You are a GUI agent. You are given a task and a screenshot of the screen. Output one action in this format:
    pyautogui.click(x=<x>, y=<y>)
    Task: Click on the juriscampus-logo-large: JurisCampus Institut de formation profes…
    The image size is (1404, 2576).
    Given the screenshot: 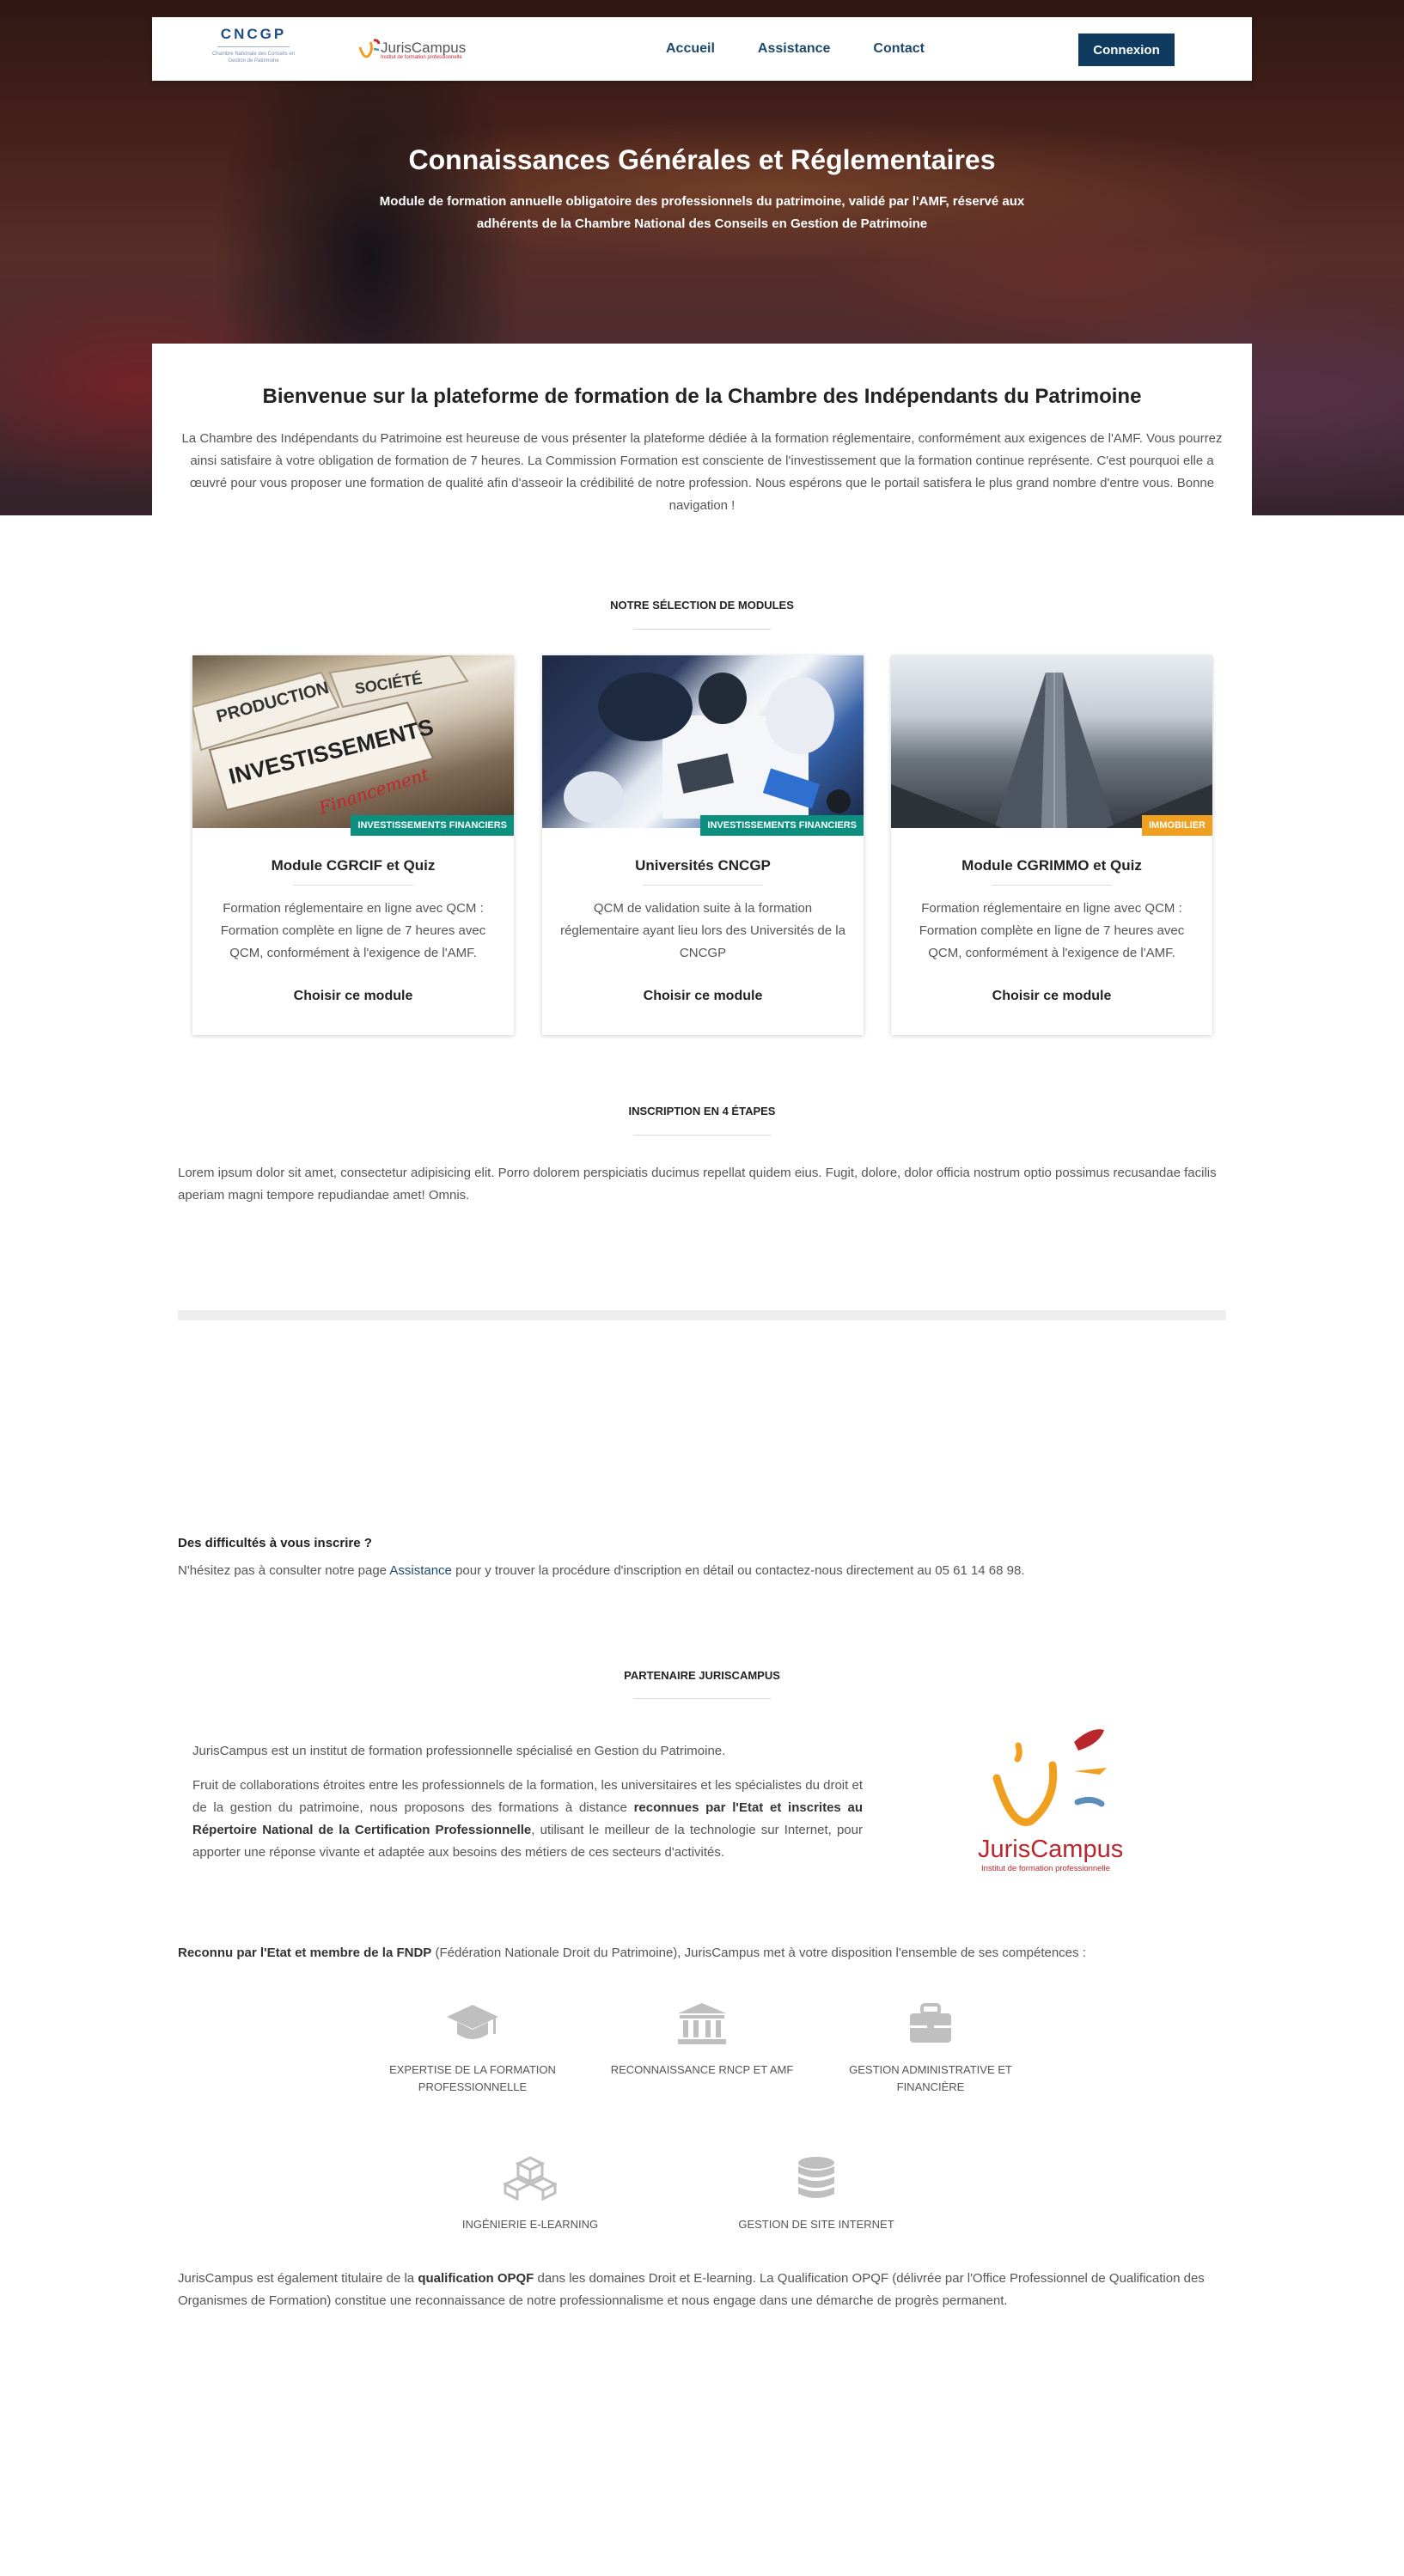 What is the action you would take?
    pyautogui.click(x=1052, y=1804)
    